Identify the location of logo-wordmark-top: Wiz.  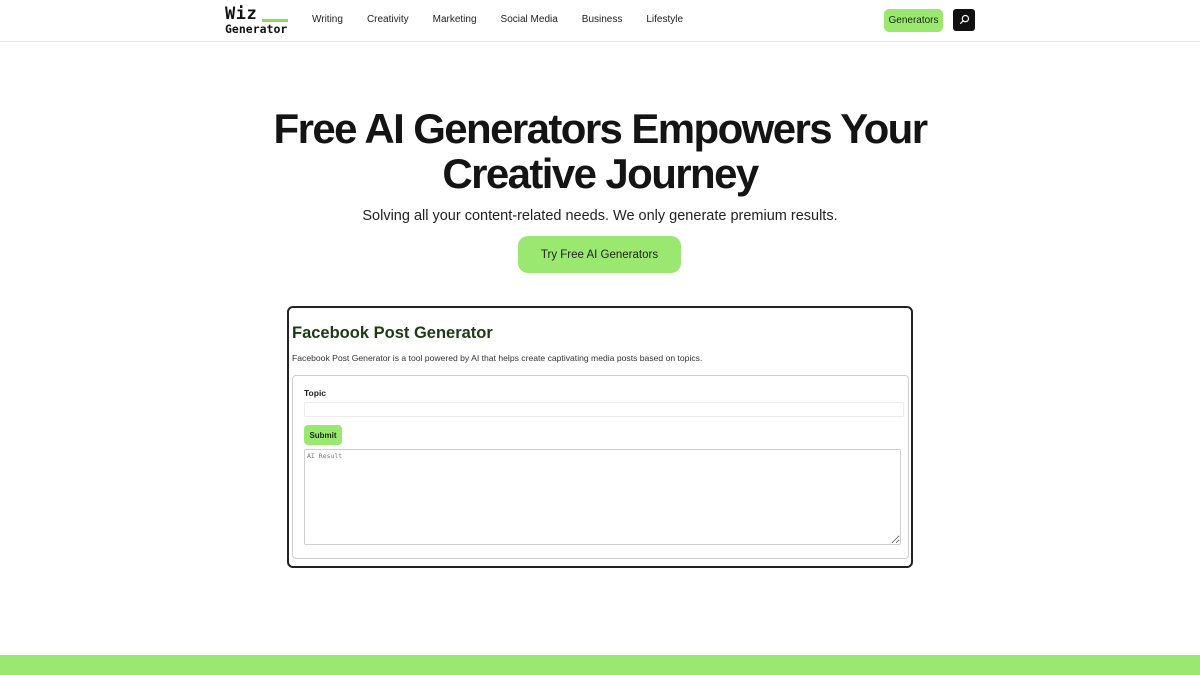
(241, 14).